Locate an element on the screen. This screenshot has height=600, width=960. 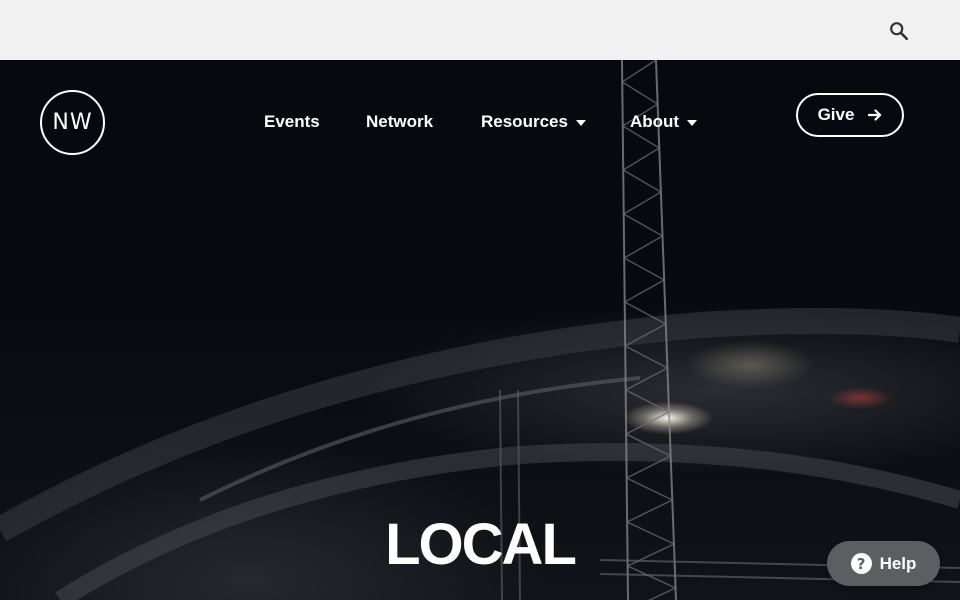
nav-item-network: Network is located at coordinates (399, 122).